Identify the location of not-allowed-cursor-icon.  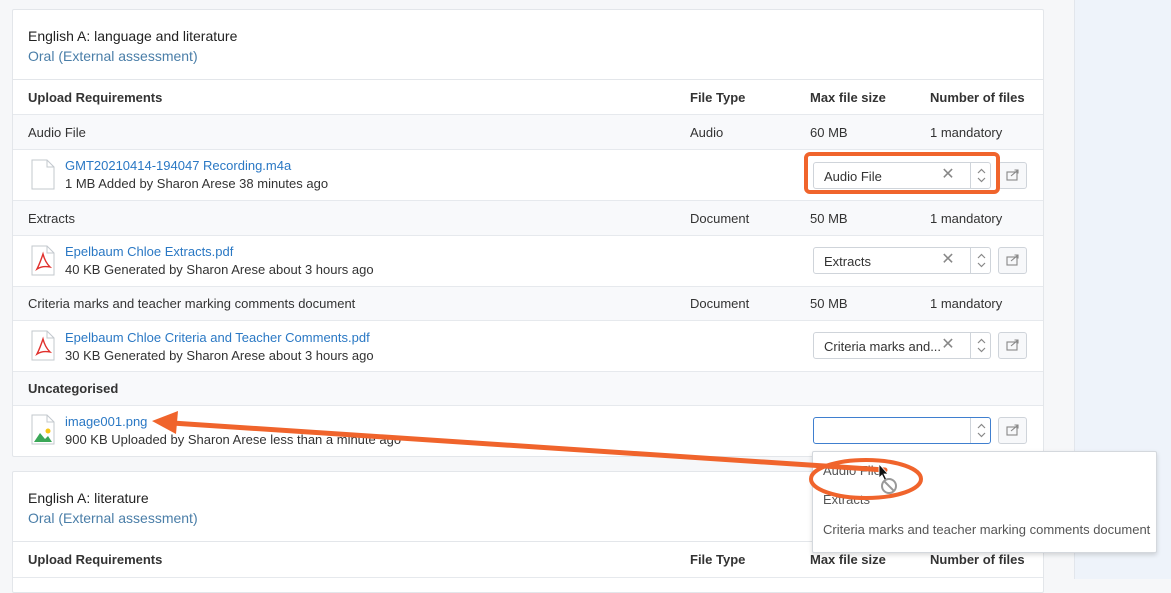
(887, 478).